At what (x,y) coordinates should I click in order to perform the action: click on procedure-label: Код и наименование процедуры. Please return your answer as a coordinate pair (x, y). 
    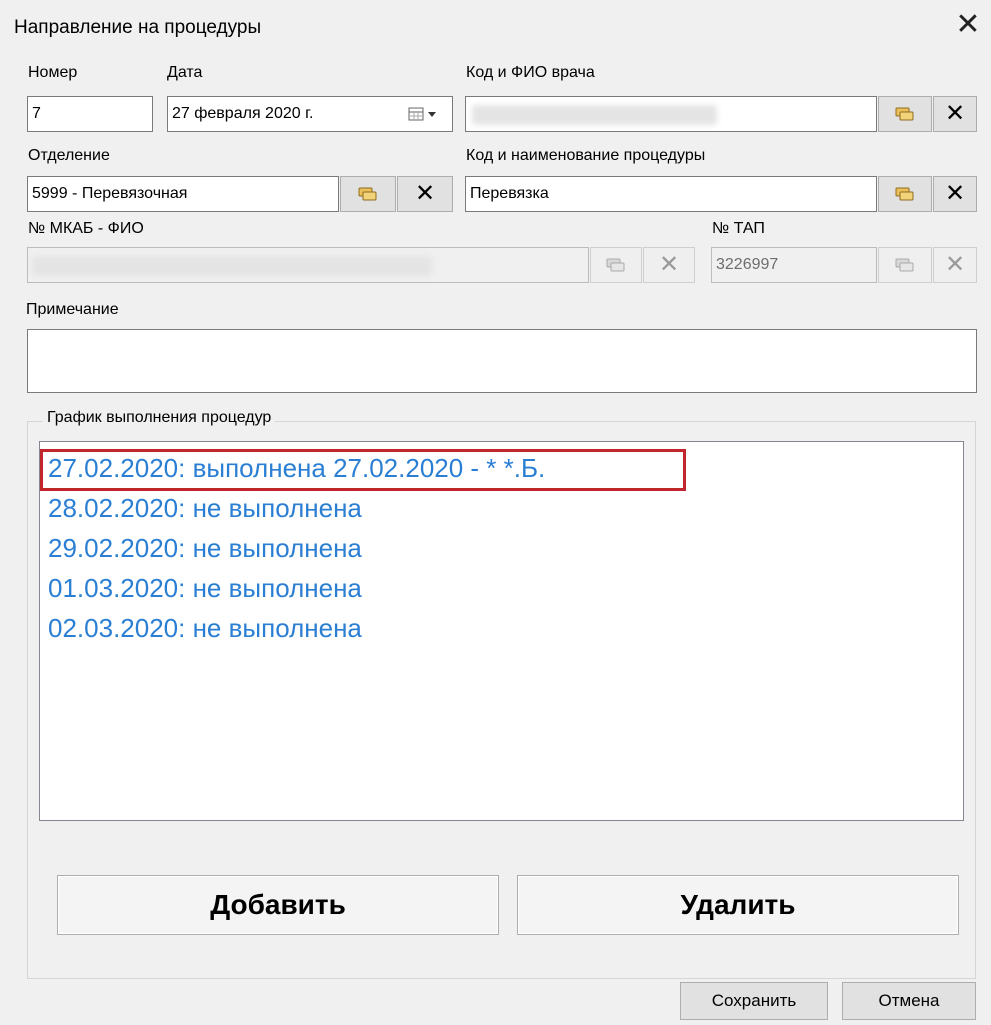
    Looking at the image, I should click on (586, 155).